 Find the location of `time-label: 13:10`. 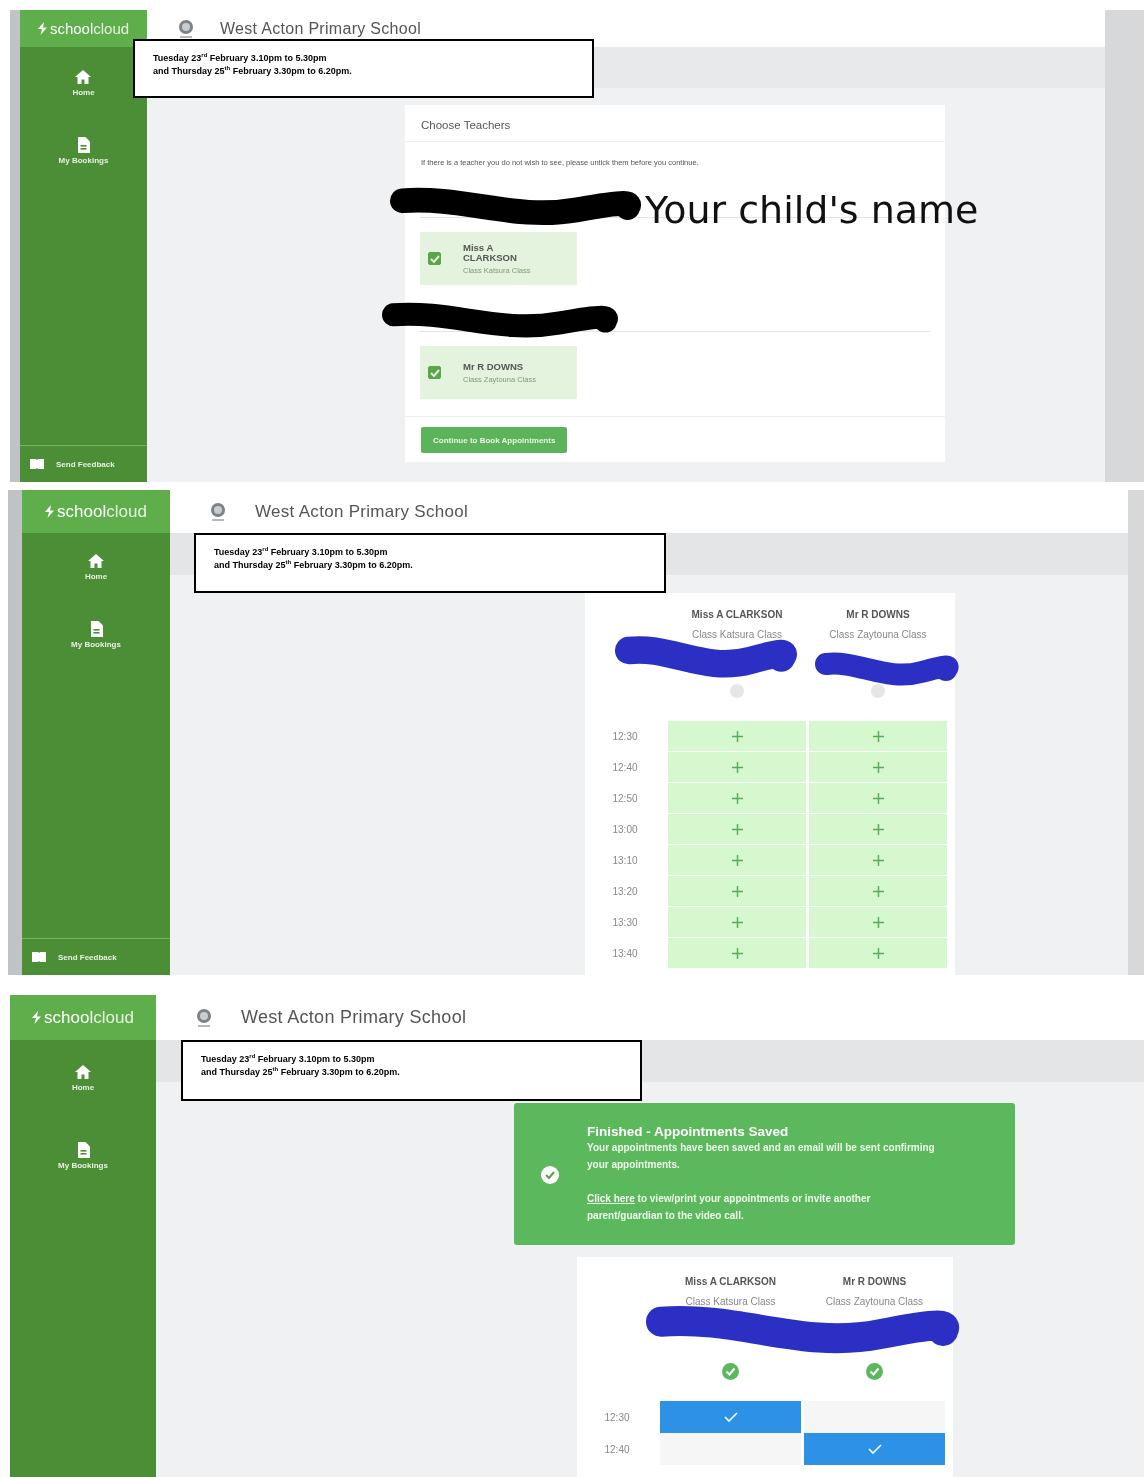

time-label: 13:10 is located at coordinates (625, 860).